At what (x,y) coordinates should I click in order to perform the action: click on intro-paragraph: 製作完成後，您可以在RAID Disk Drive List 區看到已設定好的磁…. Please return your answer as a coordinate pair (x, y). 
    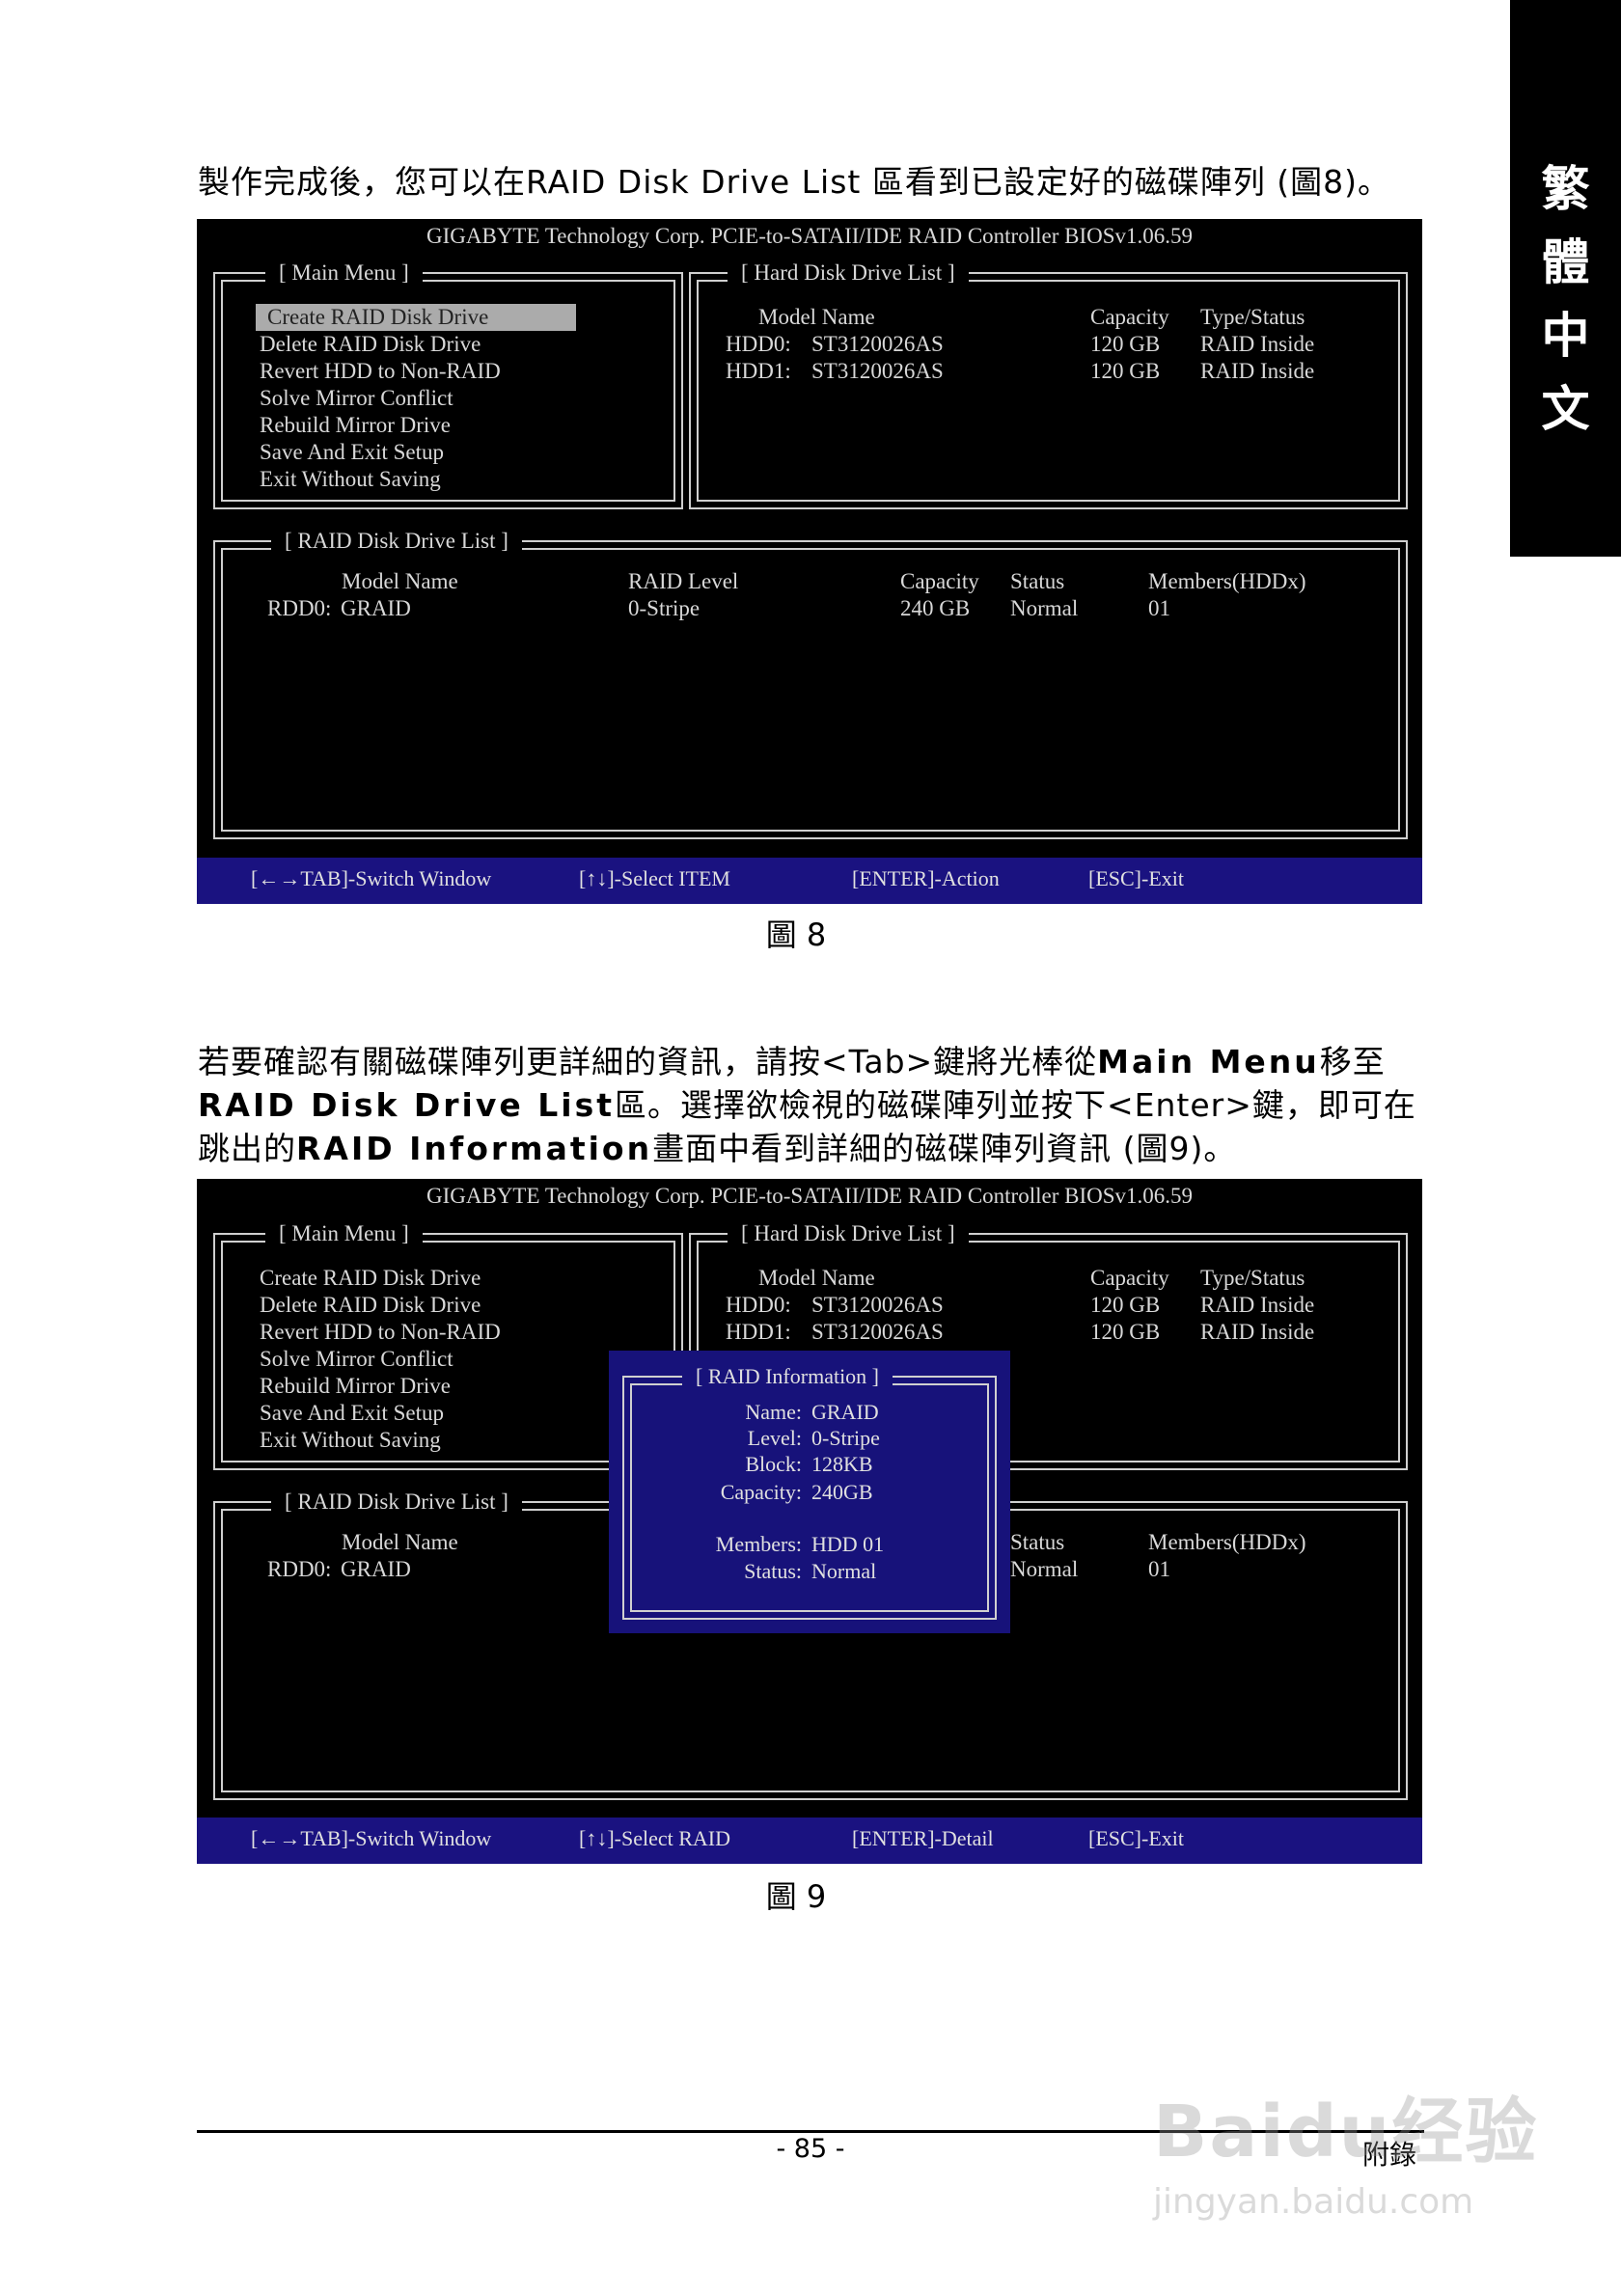
    Looking at the image, I should click on (795, 182).